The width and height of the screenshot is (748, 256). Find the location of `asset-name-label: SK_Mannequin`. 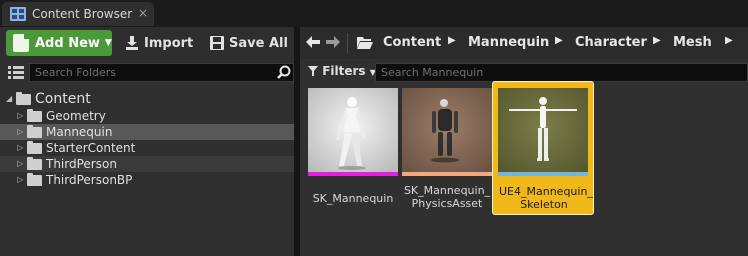

asset-name-label: SK_Mannequin is located at coordinates (353, 198).